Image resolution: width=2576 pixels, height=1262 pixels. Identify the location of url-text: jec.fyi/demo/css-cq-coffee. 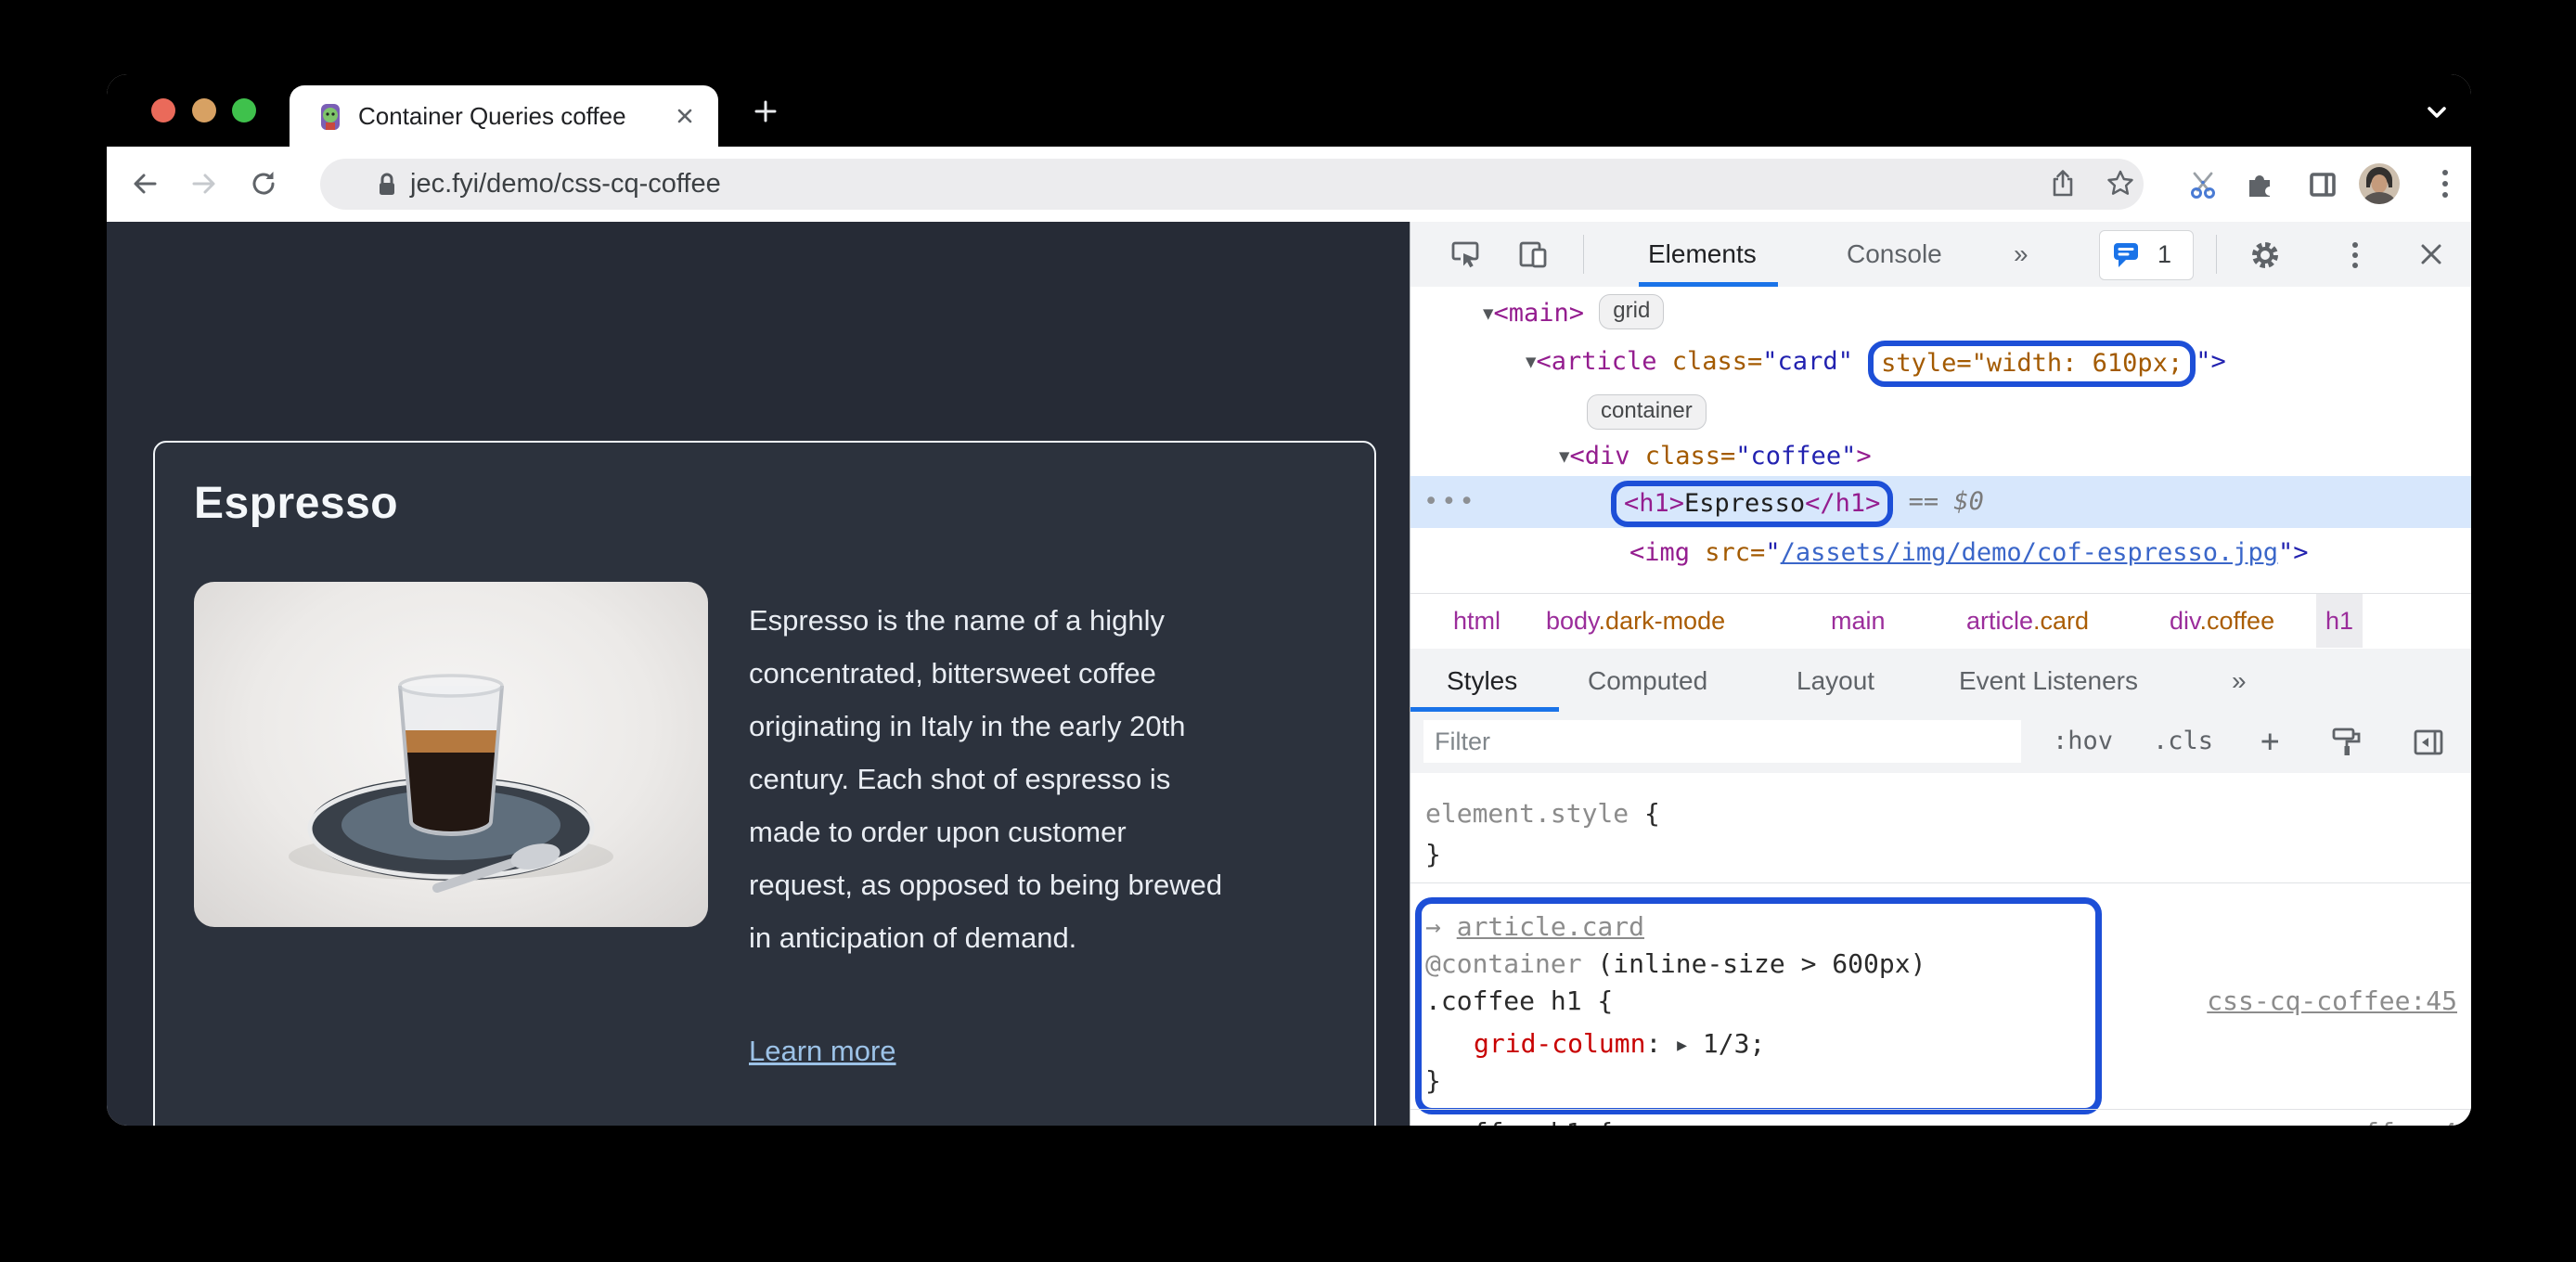
(565, 184).